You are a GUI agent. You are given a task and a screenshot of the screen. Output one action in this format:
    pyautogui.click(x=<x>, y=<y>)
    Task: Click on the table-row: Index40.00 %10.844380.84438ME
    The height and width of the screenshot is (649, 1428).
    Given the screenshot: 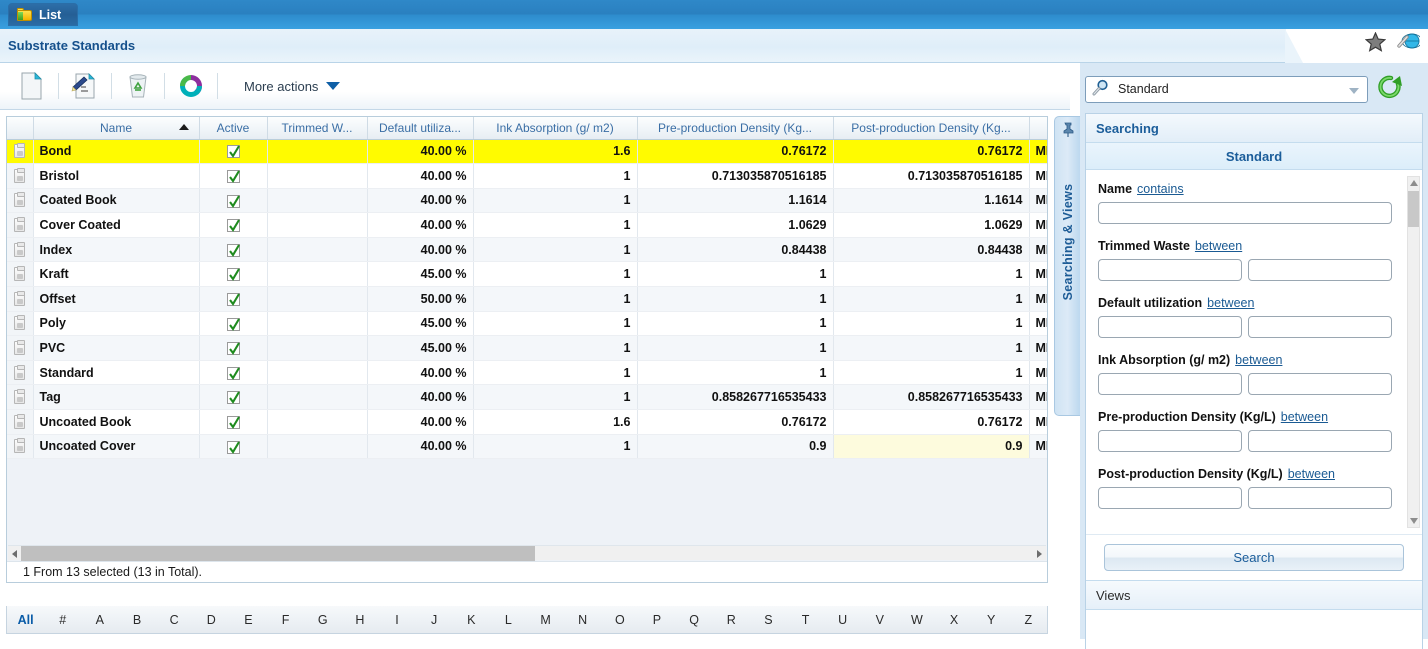 What is the action you would take?
    pyautogui.click(x=527, y=250)
    